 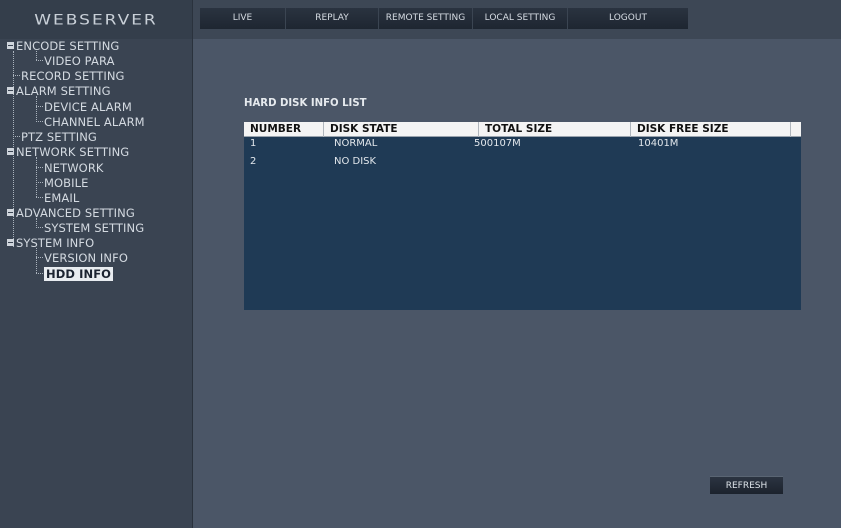 I want to click on cell-number: 1, so click(x=253, y=143).